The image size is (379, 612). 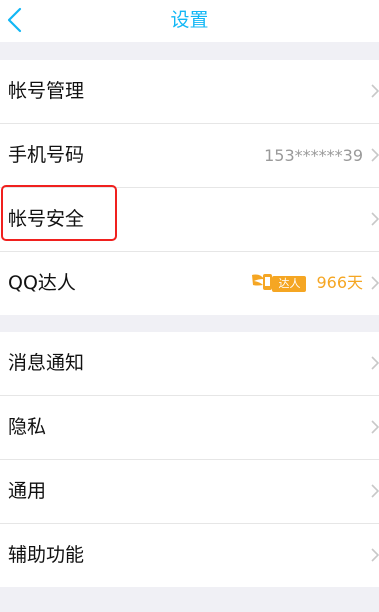 What do you see at coordinates (289, 284) in the screenshot?
I see `expert-tag: 达人` at bounding box center [289, 284].